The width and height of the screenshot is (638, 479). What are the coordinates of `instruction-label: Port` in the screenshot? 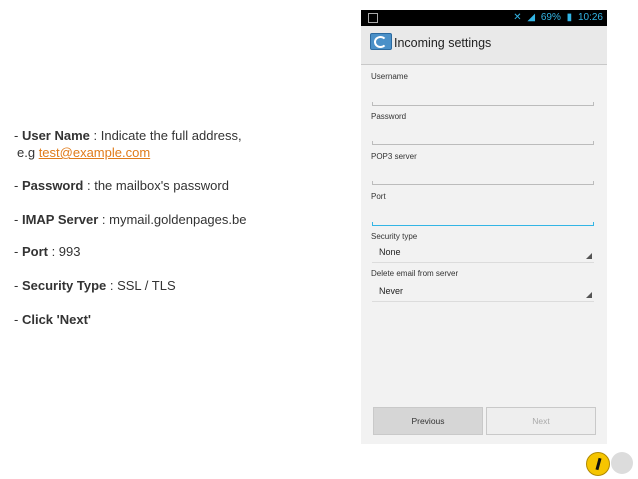 It's located at (34, 251).